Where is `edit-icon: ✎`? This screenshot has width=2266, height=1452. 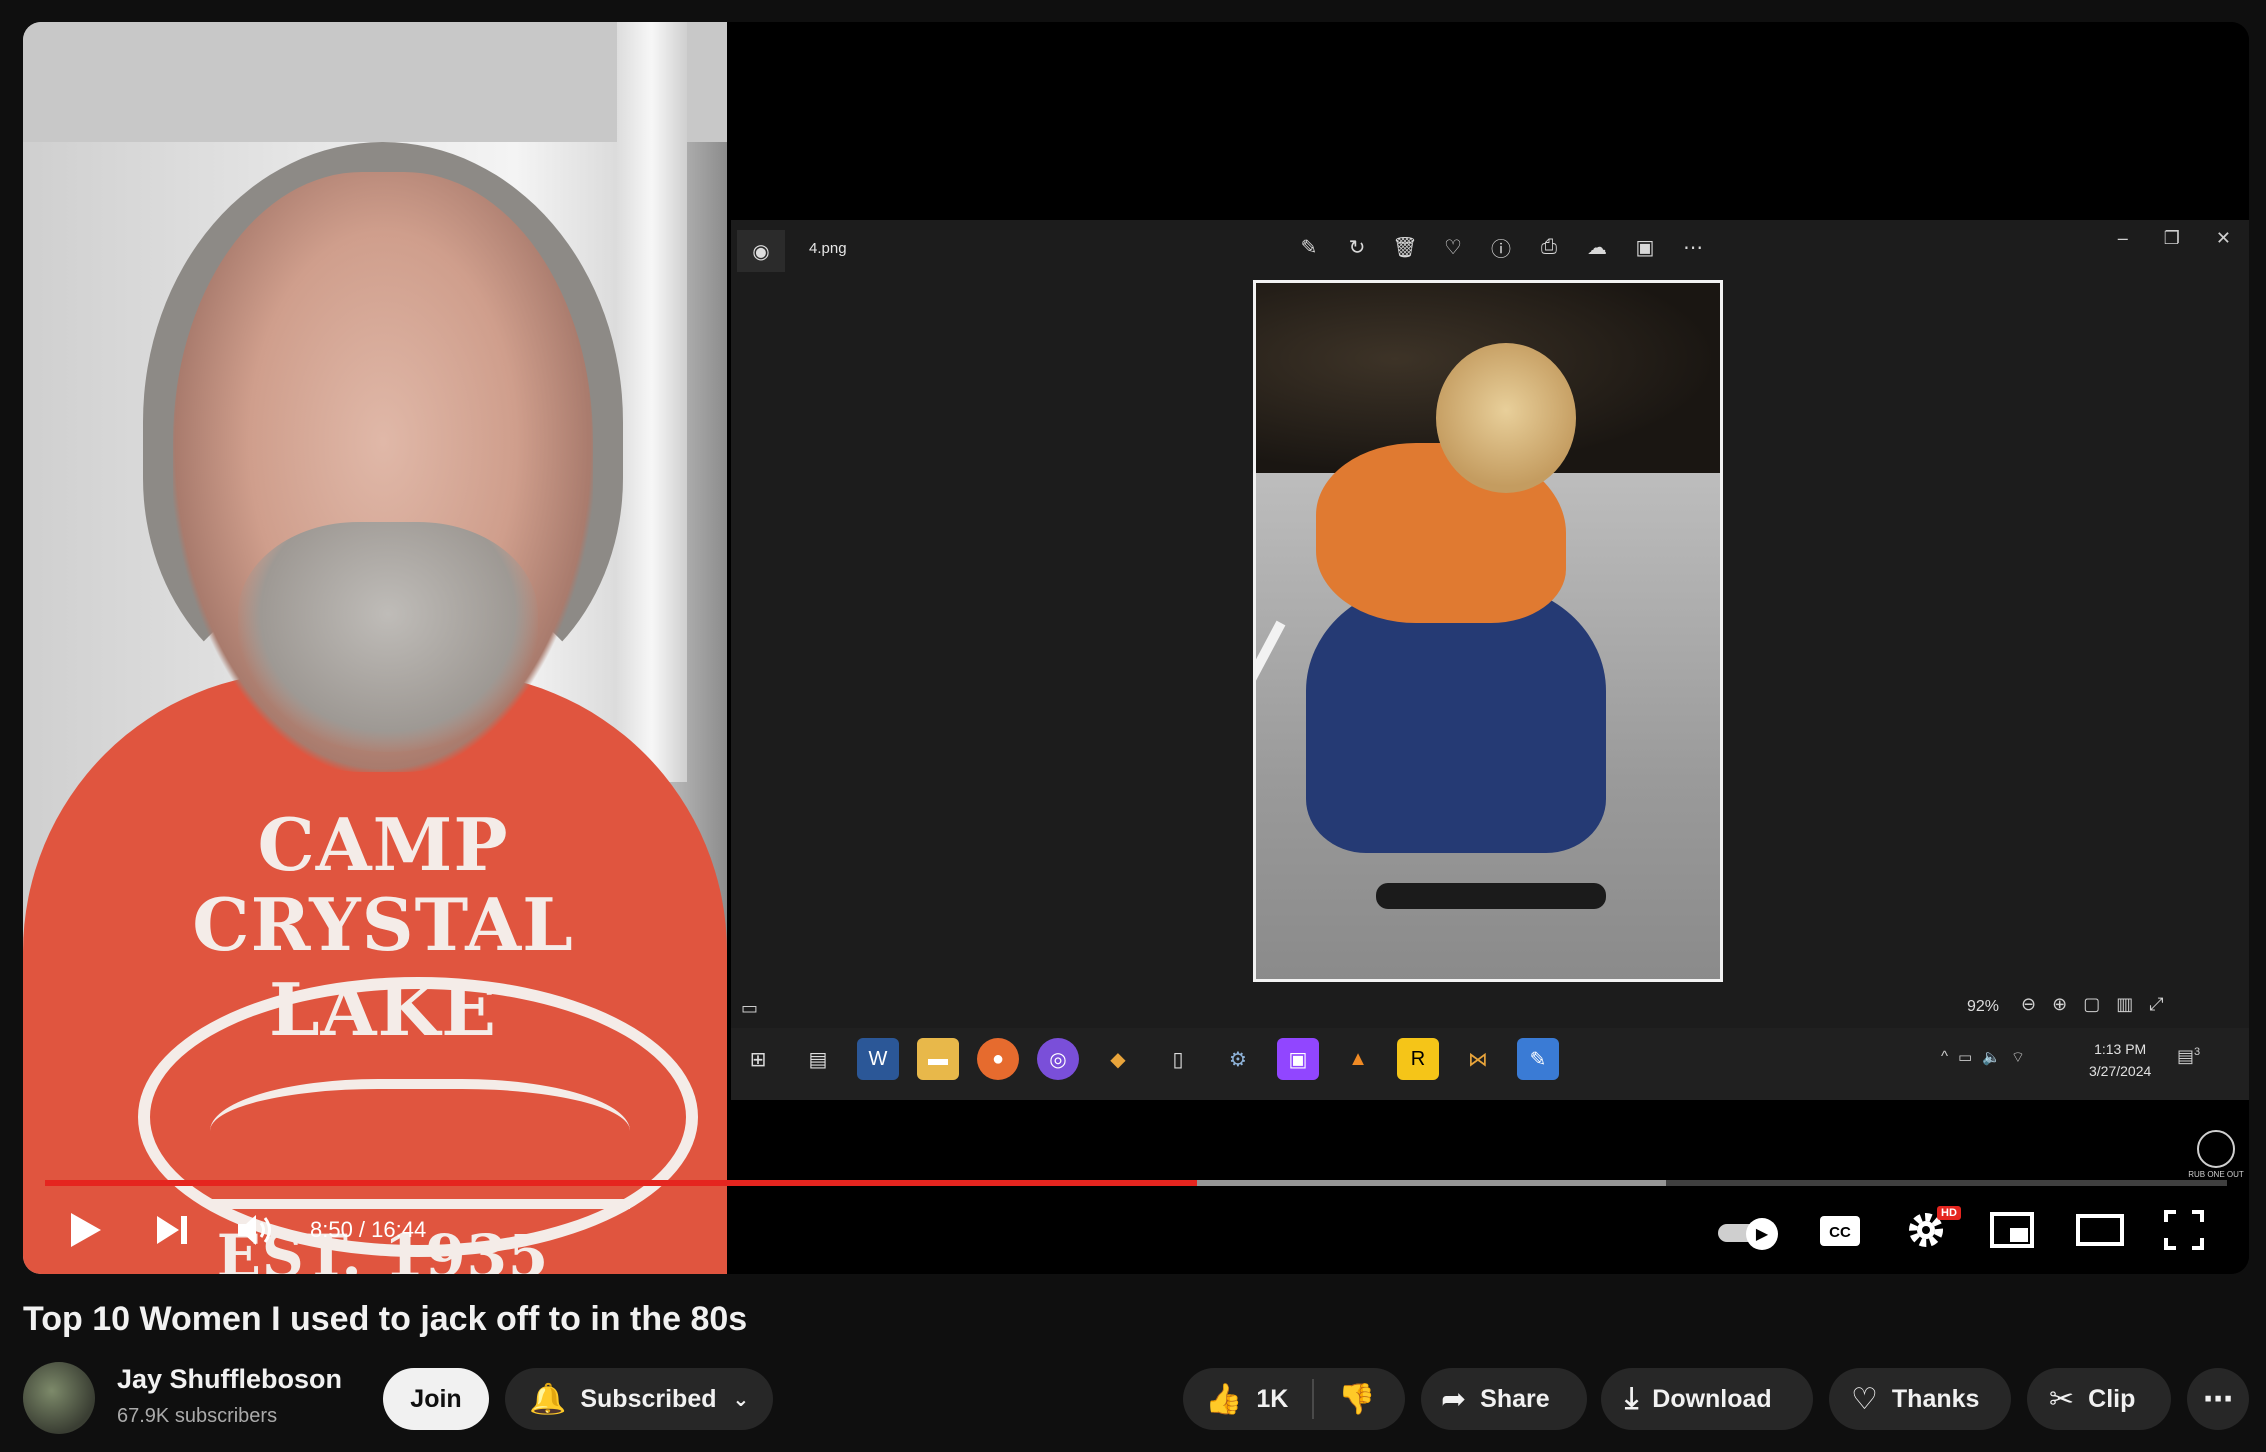
edit-icon: ✎ is located at coordinates (1309, 247).